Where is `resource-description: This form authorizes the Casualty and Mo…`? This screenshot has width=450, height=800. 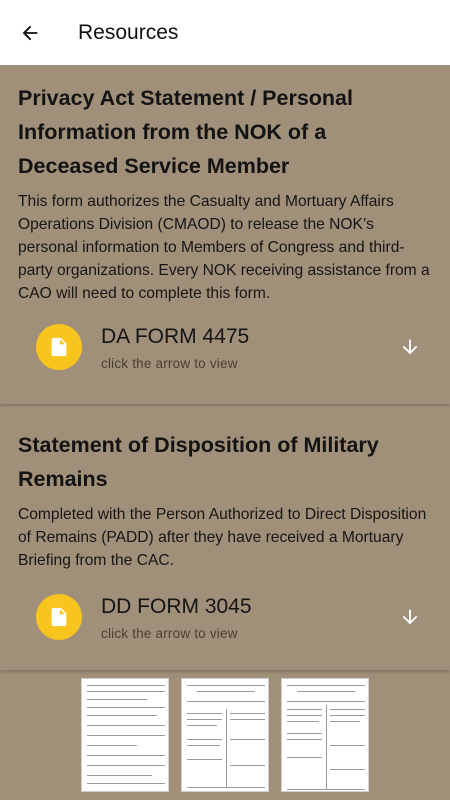 resource-description: This form authorizes the Casualty and Mo… is located at coordinates (224, 247).